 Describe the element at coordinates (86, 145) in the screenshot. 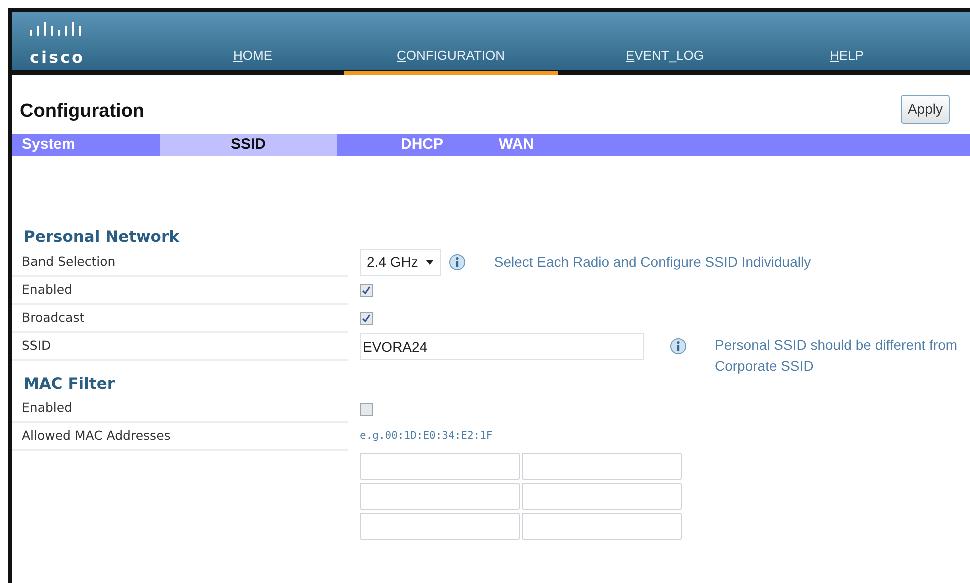

I see `tab: System` at that location.